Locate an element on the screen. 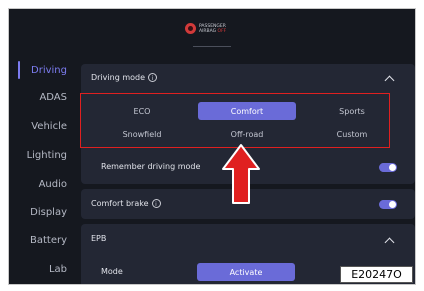 This screenshot has height=291, width=424. active-marker is located at coordinates (19, 70).